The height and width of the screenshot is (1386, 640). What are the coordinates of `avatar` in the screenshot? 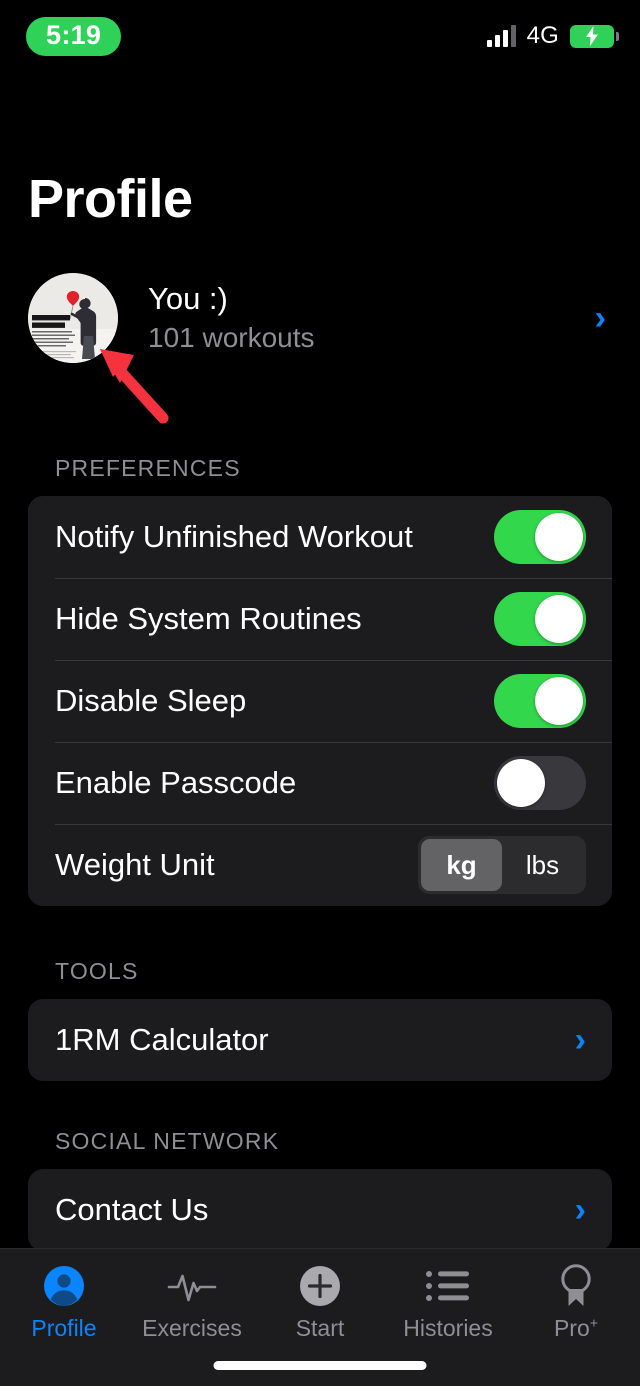 It's located at (73, 318).